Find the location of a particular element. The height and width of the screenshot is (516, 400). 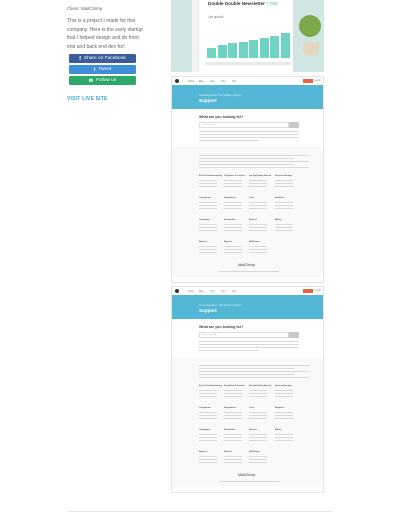

follow-button: ✉ Follow us is located at coordinates (102, 80).